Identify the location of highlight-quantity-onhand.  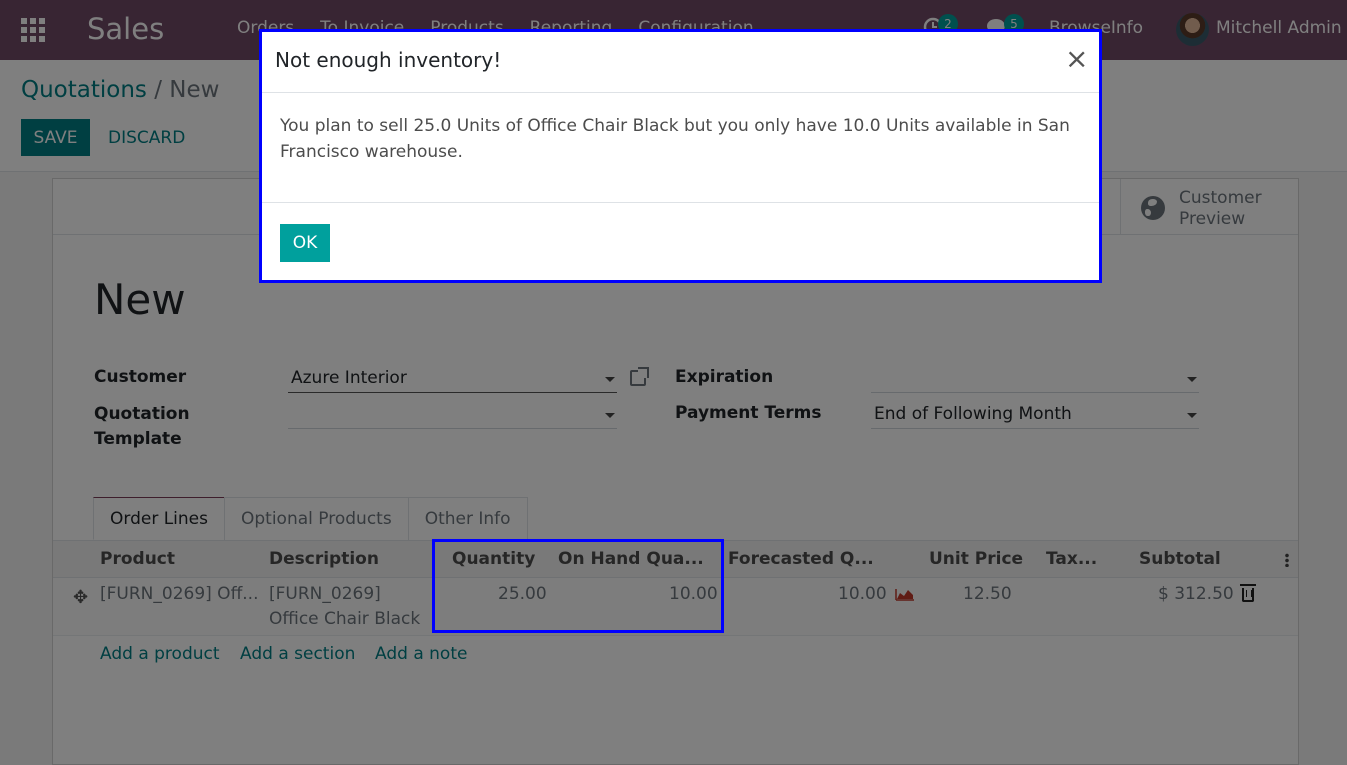
(578, 586).